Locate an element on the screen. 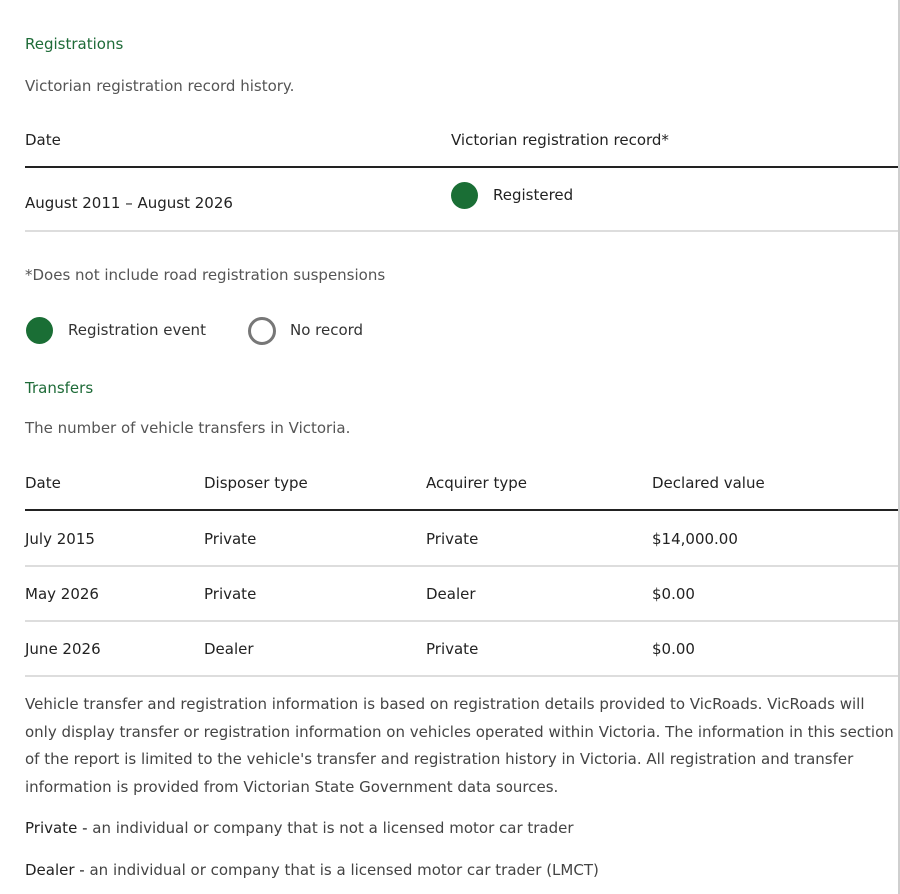 Image resolution: width=900 pixels, height=894 pixels. registrations-header-divider is located at coordinates (461, 167).